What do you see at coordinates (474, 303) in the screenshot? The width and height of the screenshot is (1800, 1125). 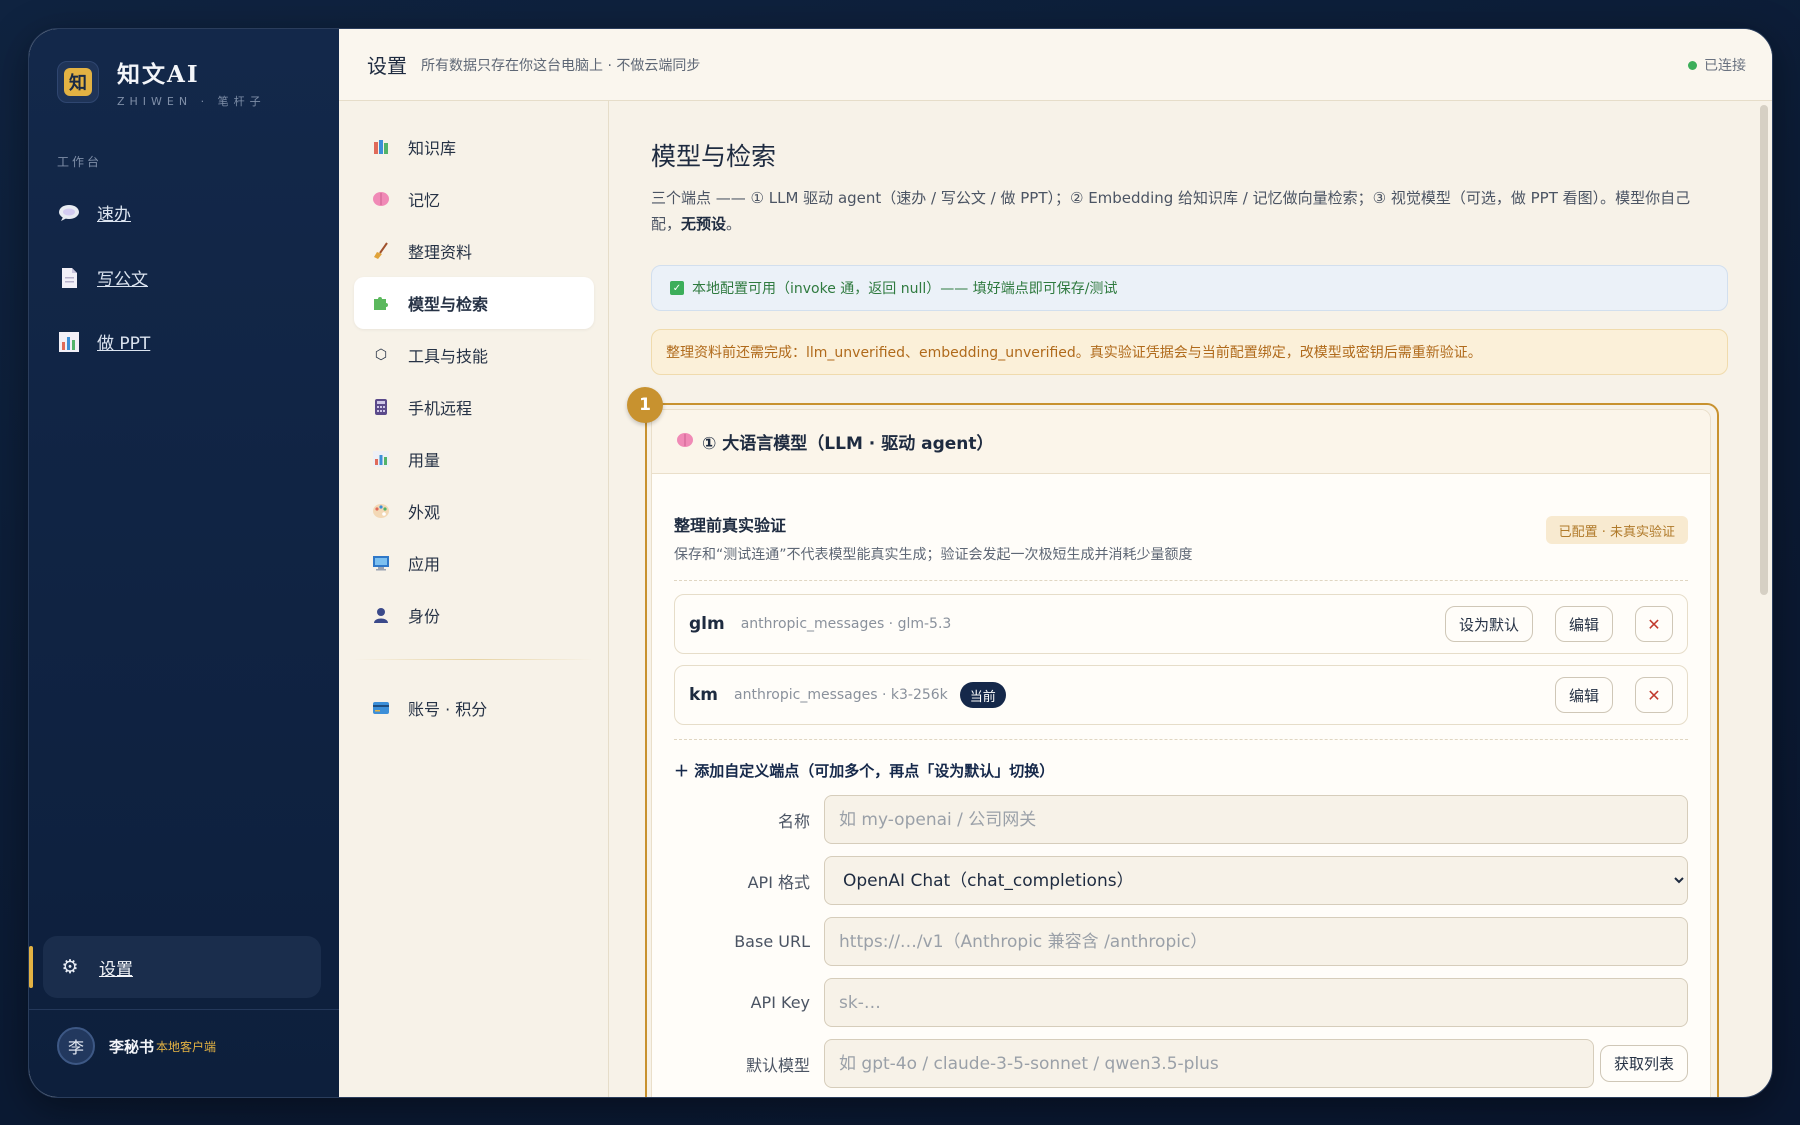 I see `subnav-item-models: 模型与检索` at bounding box center [474, 303].